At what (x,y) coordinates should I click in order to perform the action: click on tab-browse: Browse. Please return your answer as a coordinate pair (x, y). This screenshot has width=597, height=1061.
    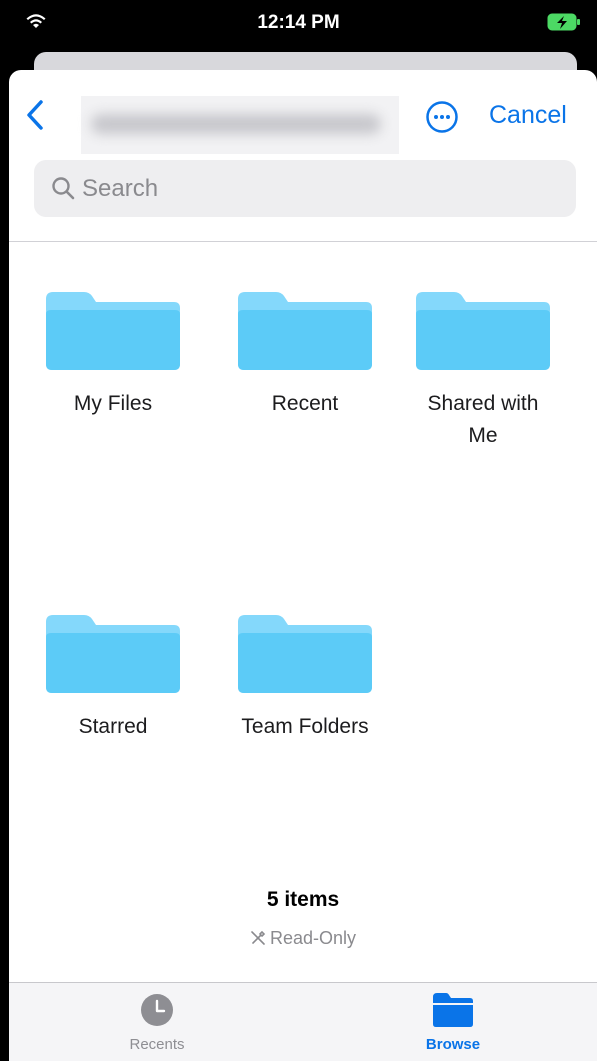
    Looking at the image, I should click on (453, 1023).